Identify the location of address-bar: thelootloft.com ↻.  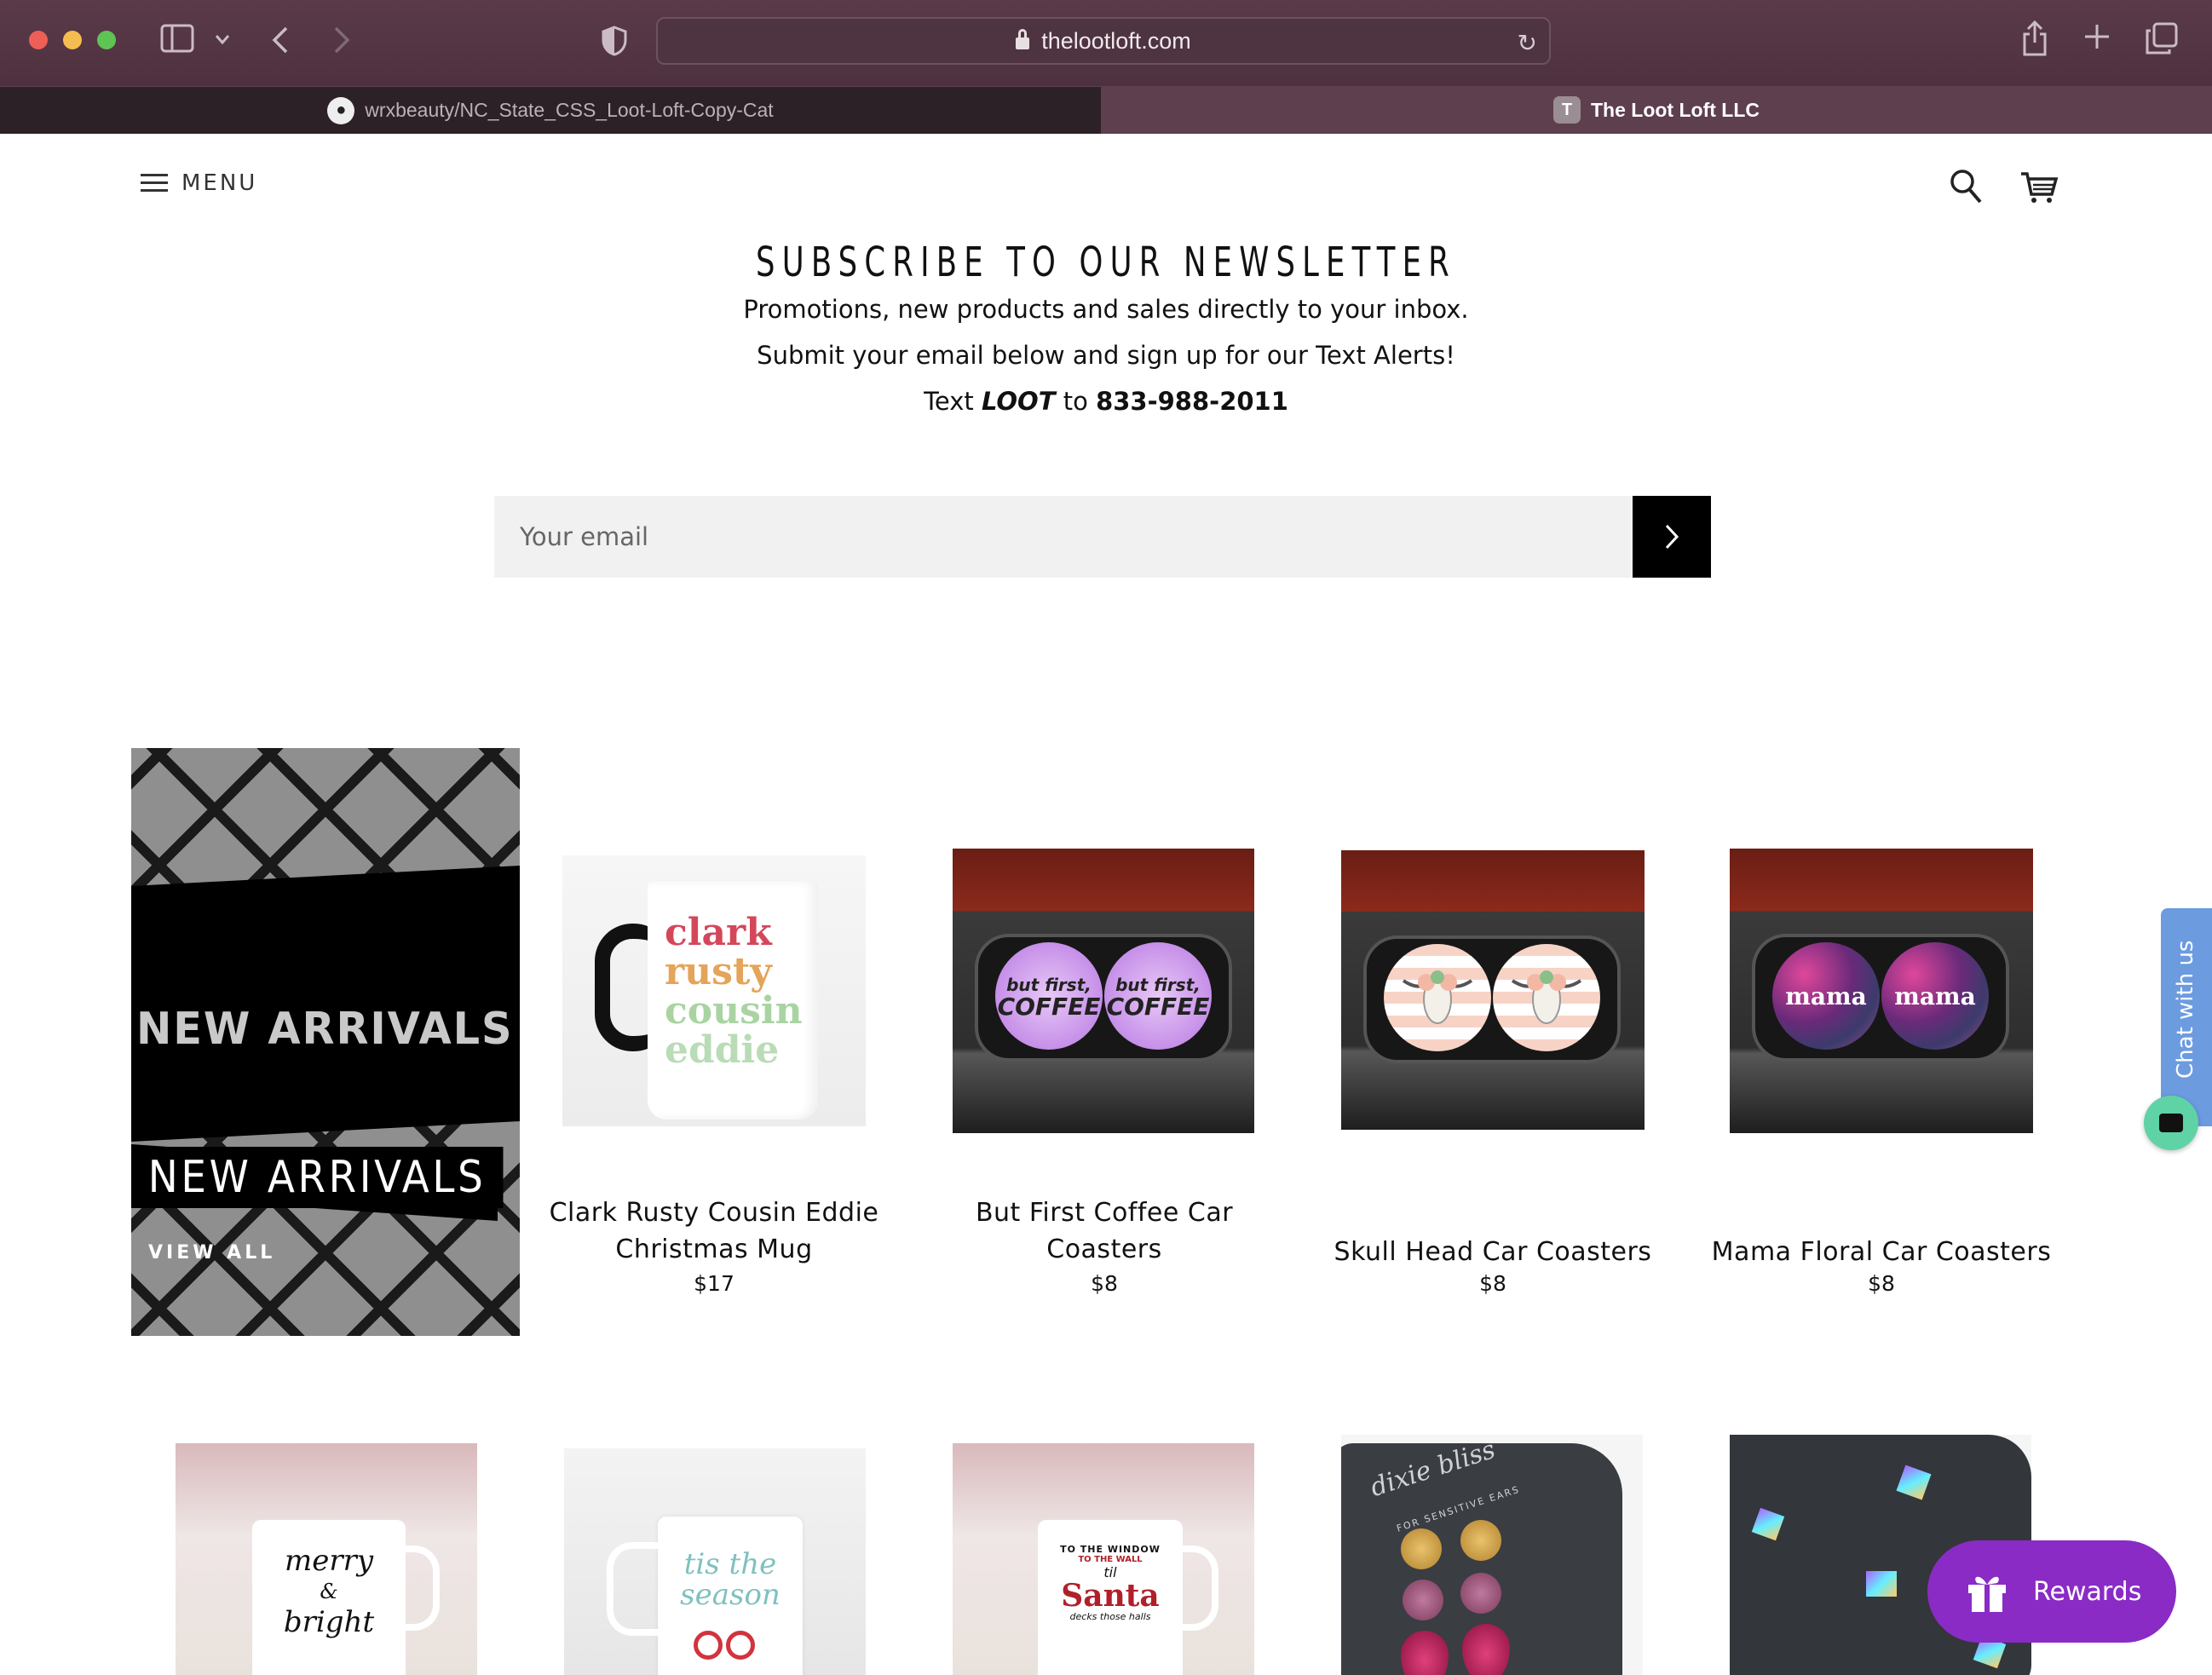
(1103, 41).